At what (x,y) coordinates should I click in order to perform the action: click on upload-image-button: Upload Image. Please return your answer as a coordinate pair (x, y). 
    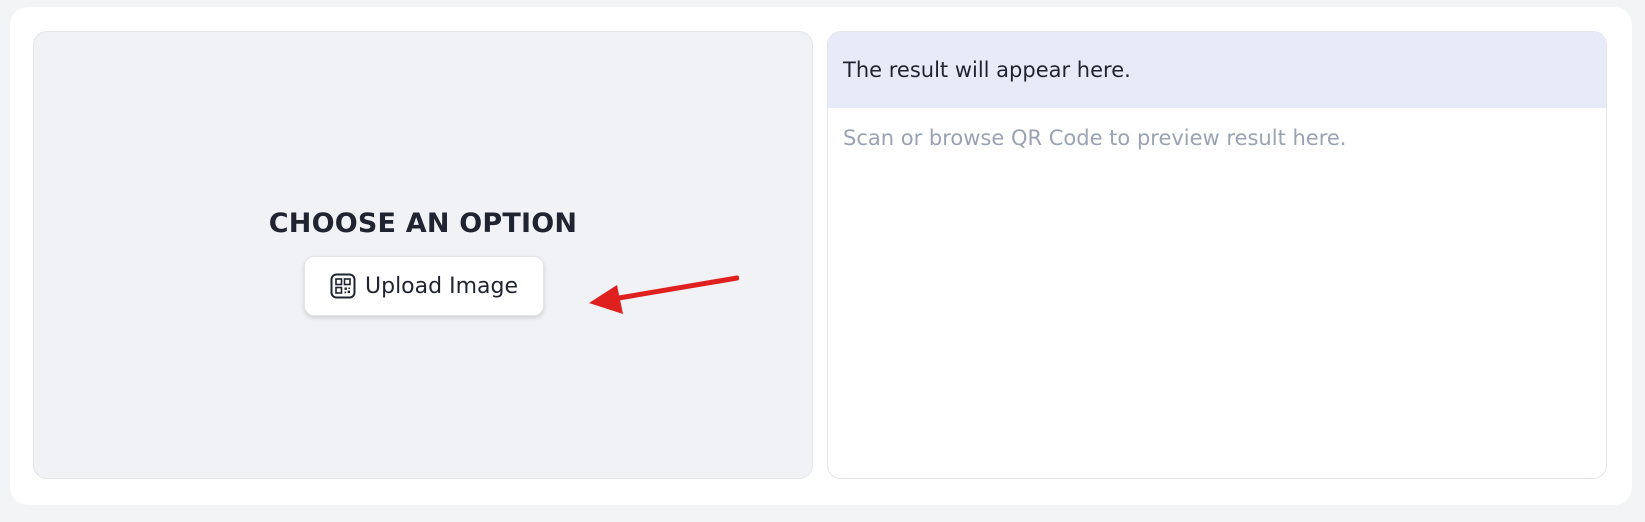
    Looking at the image, I should click on (424, 286).